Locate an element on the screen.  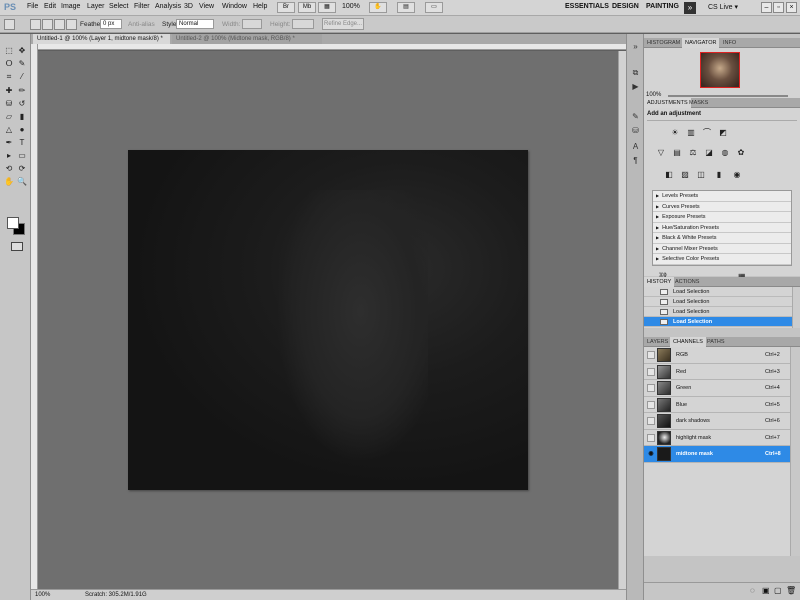
workspace-essentials: ESSENTIALS is located at coordinates (587, 6).